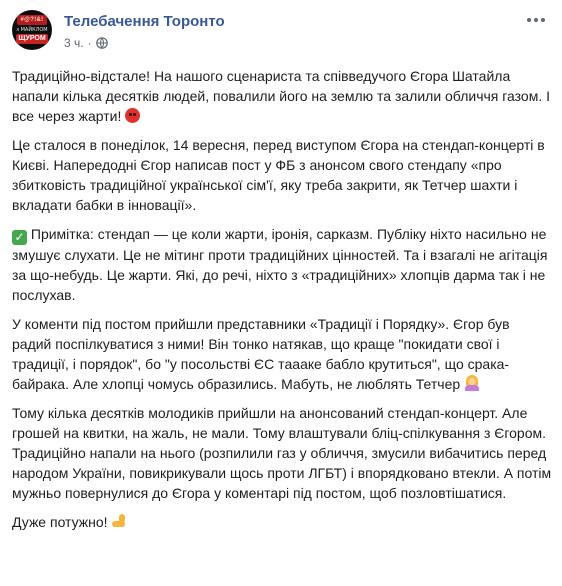  What do you see at coordinates (119, 521) in the screenshot?
I see `flexed-biceps-icon` at bounding box center [119, 521].